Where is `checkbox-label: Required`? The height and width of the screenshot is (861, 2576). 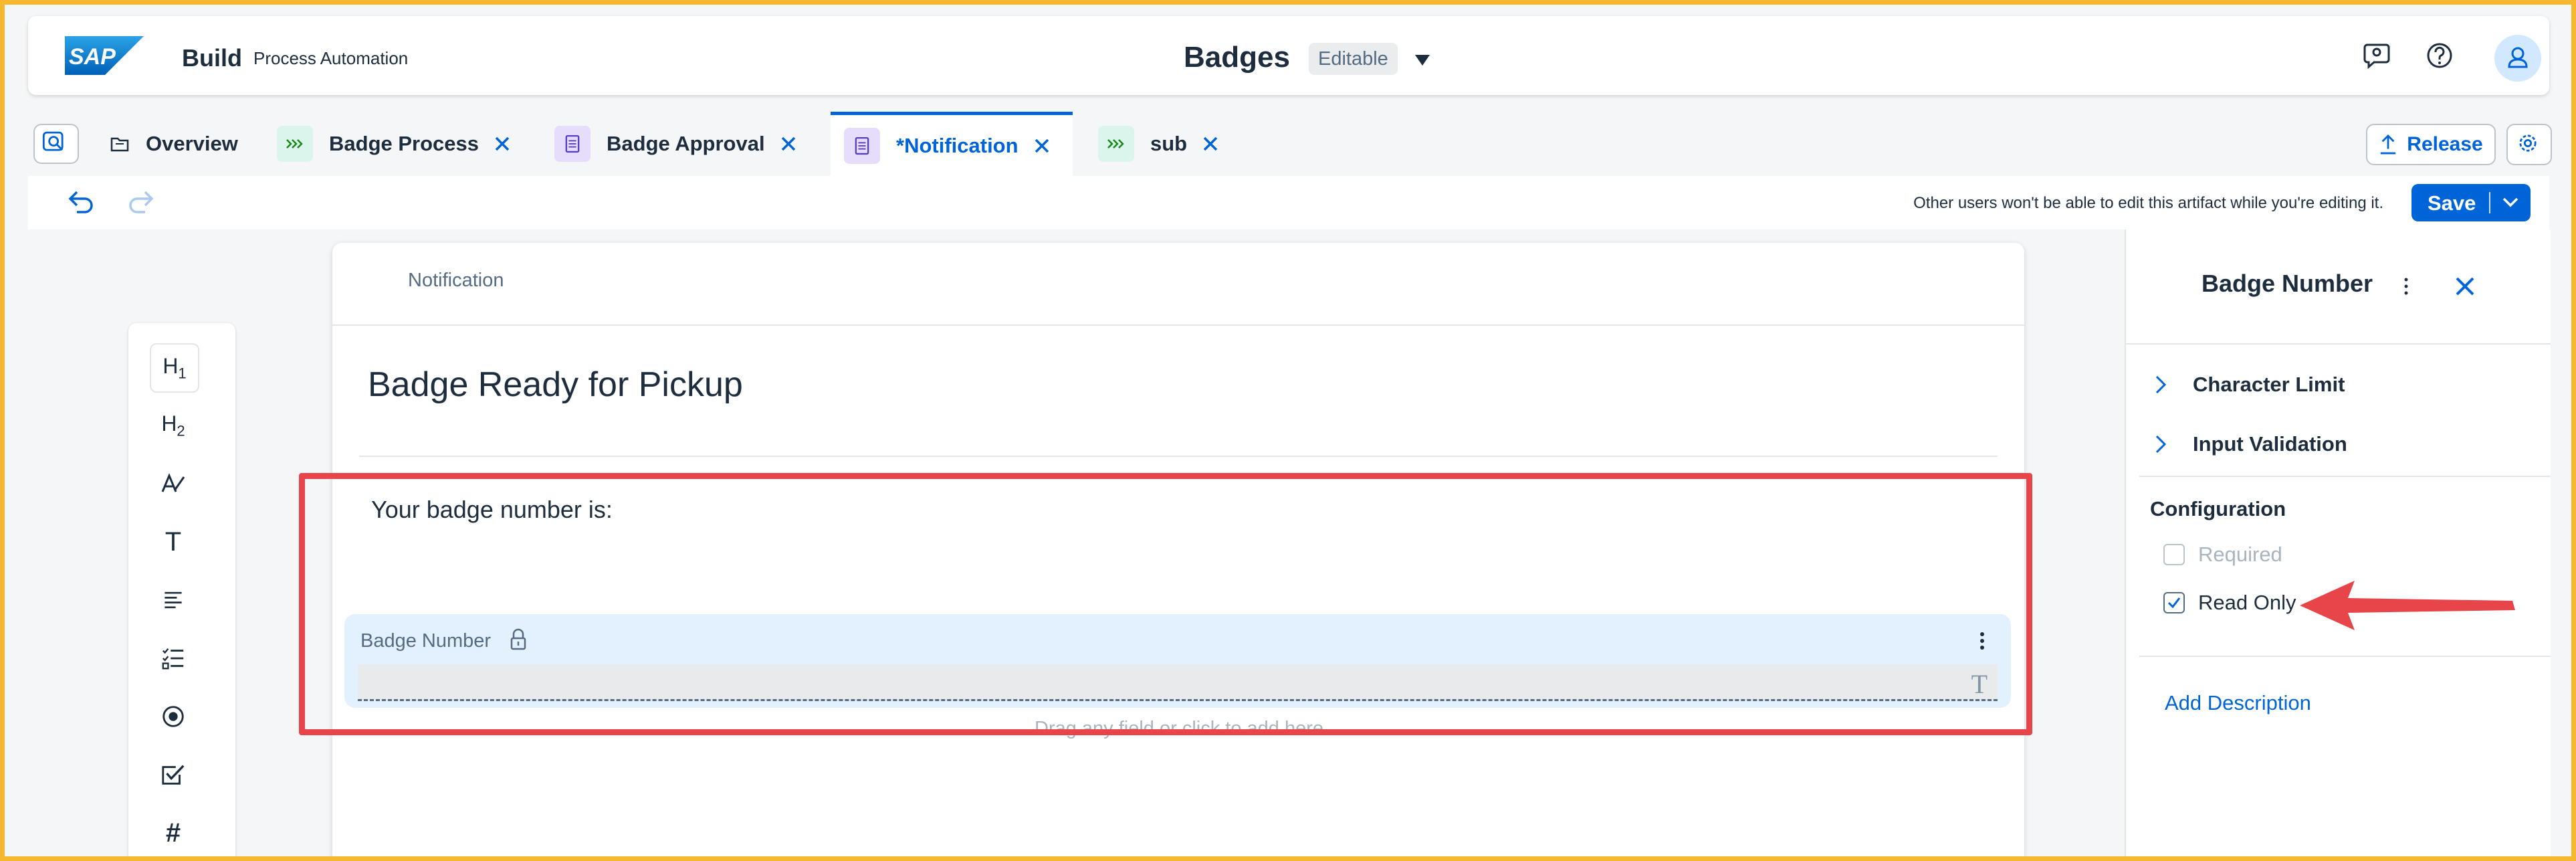 checkbox-label: Required is located at coordinates (2240, 554).